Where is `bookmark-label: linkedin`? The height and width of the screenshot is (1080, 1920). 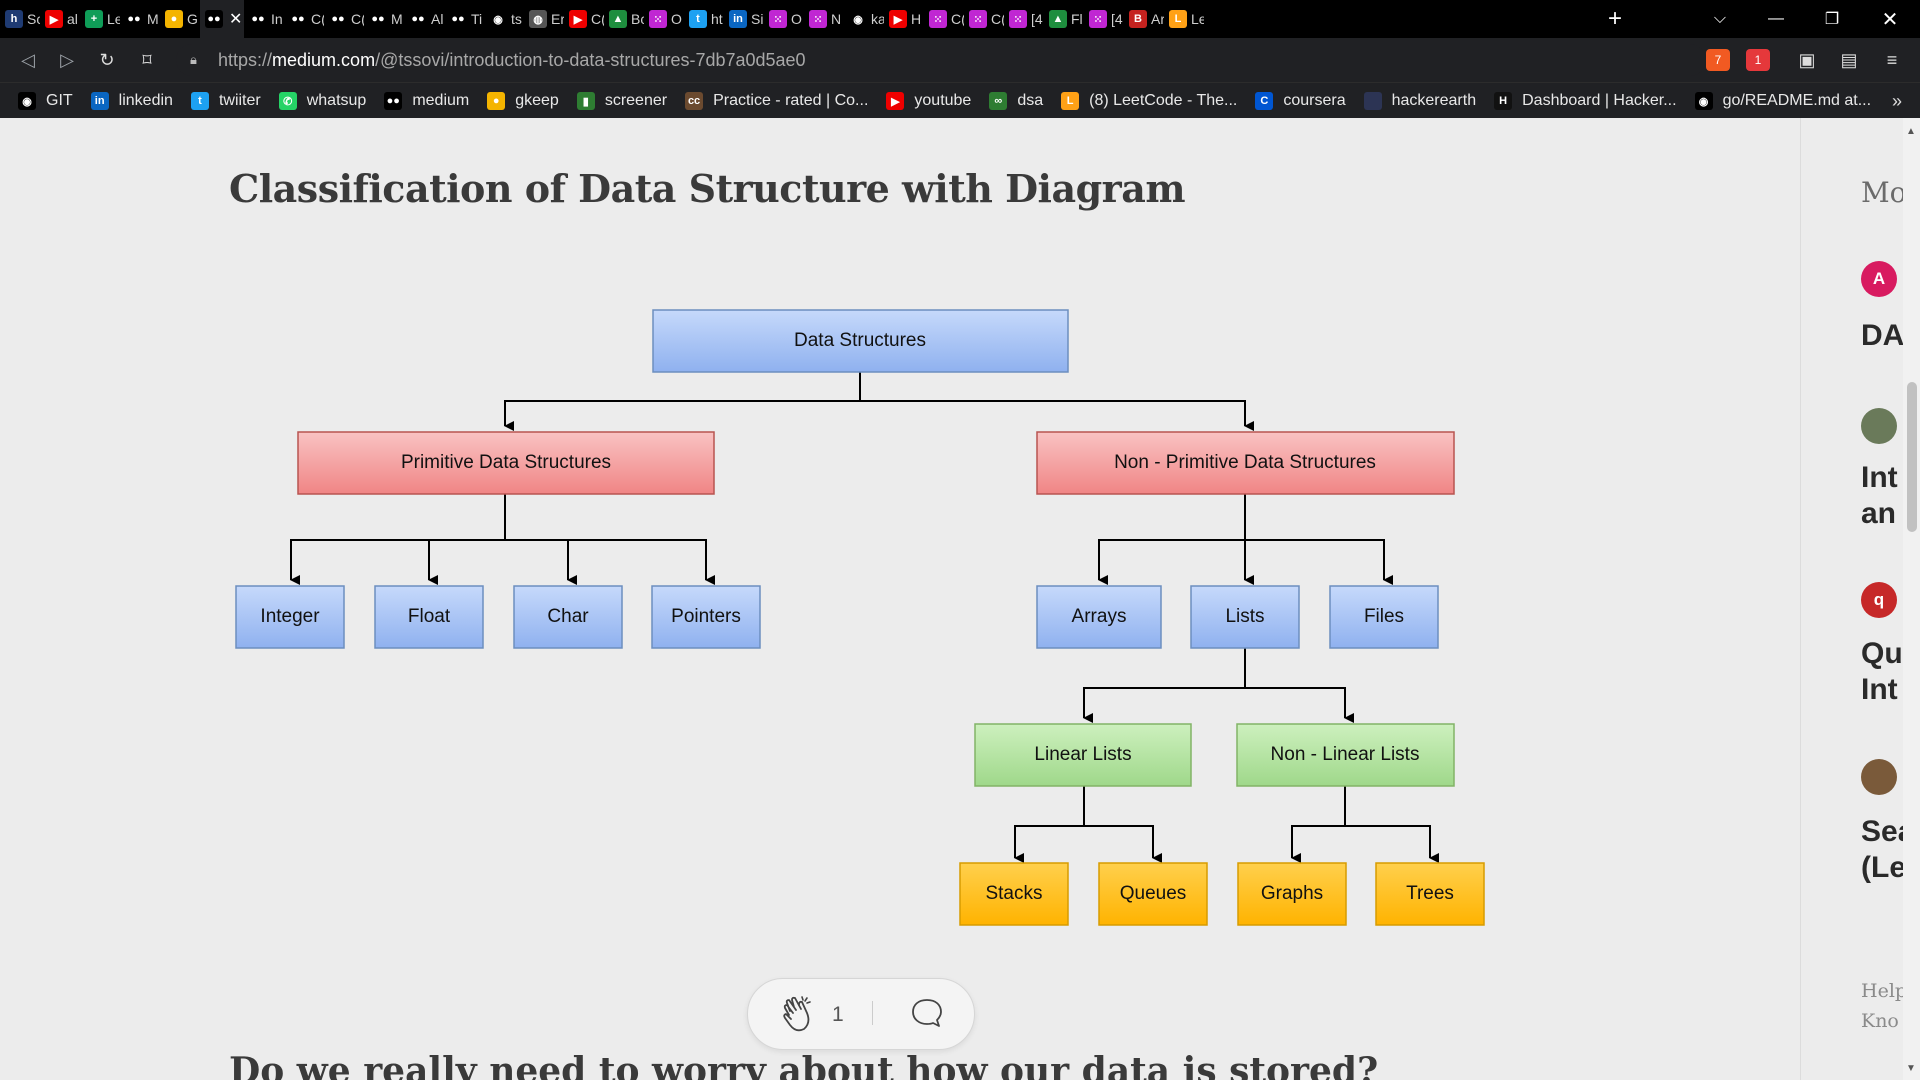
bookmark-label: linkedin is located at coordinates (145, 100).